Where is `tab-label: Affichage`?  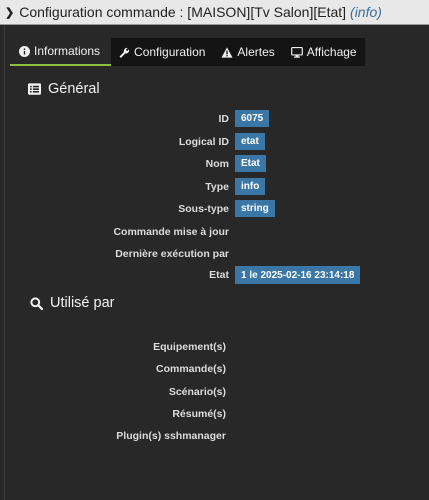
tab-label: Affichage is located at coordinates (331, 52).